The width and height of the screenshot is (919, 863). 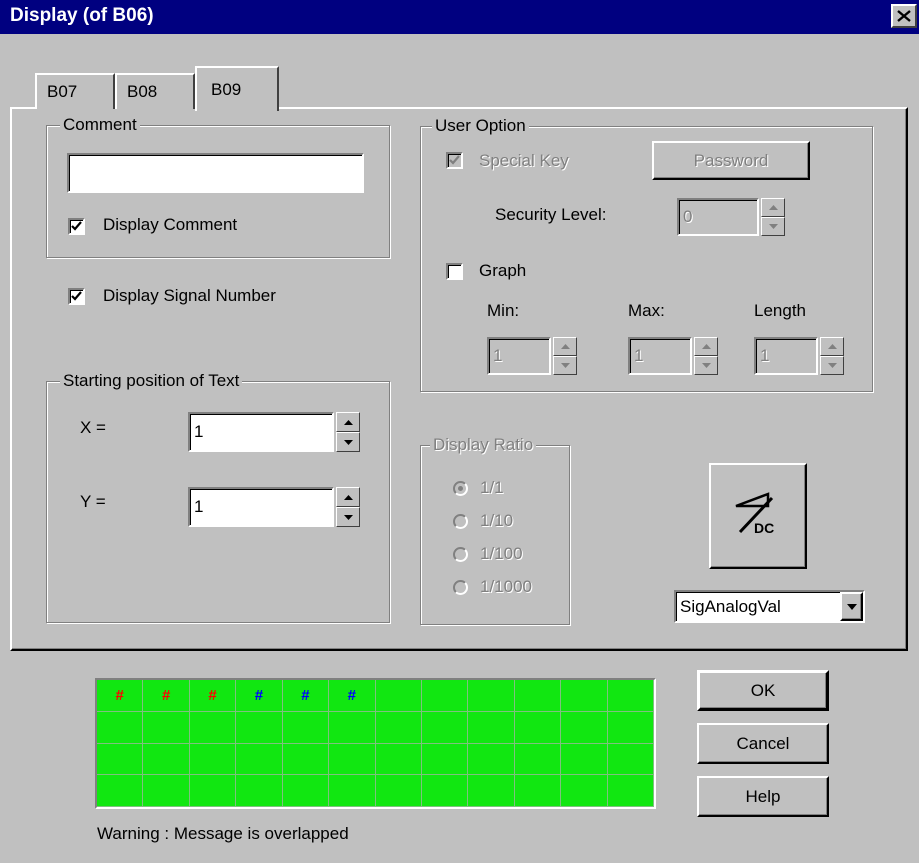 I want to click on min-label: Min:, so click(x=503, y=310).